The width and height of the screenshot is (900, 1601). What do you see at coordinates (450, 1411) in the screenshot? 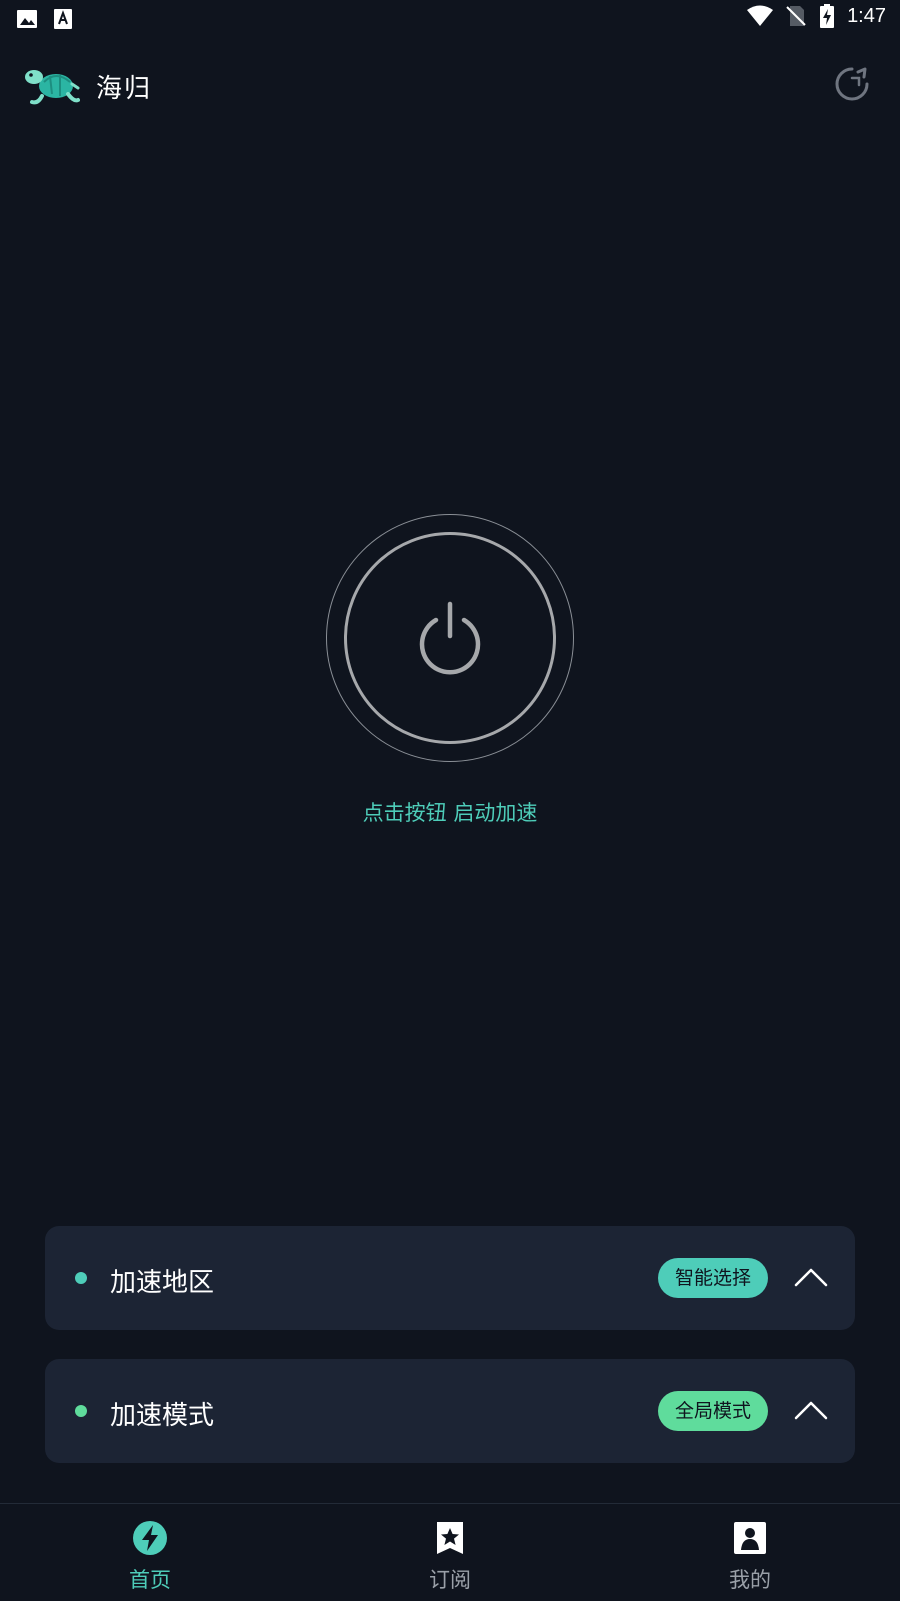
I see `mode-panel: 加速模式 全局模式` at bounding box center [450, 1411].